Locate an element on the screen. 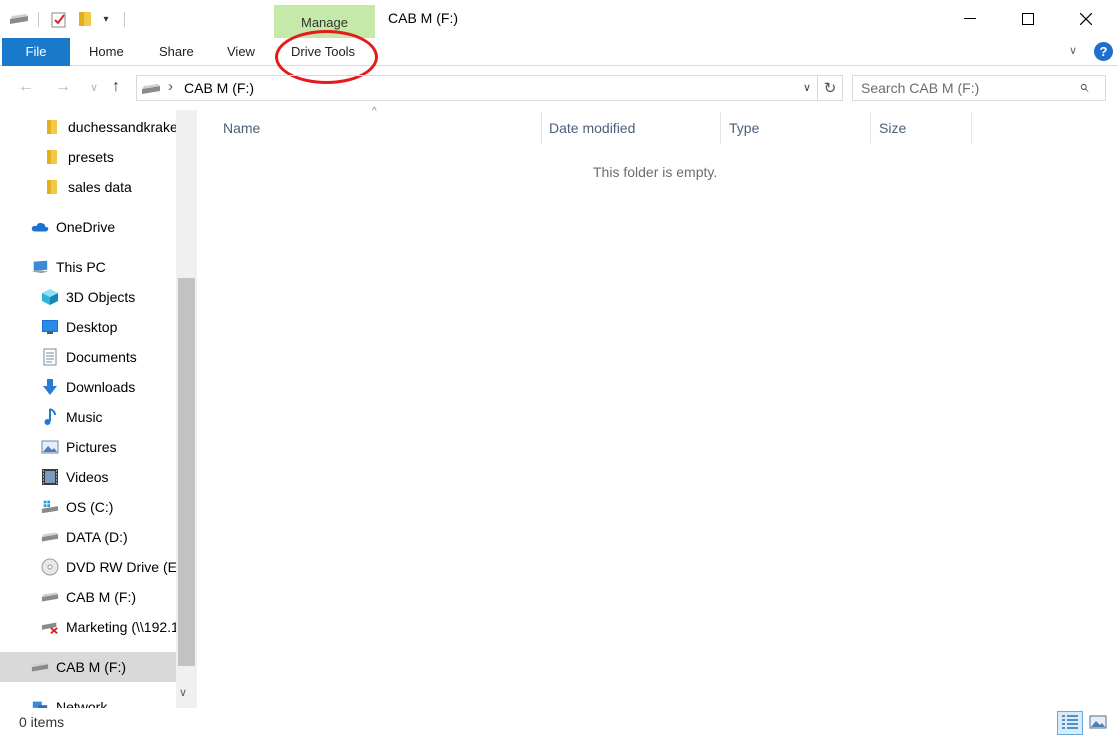 The image size is (1118, 737). nav-item-os-c: OS (C:) is located at coordinates (88, 507).